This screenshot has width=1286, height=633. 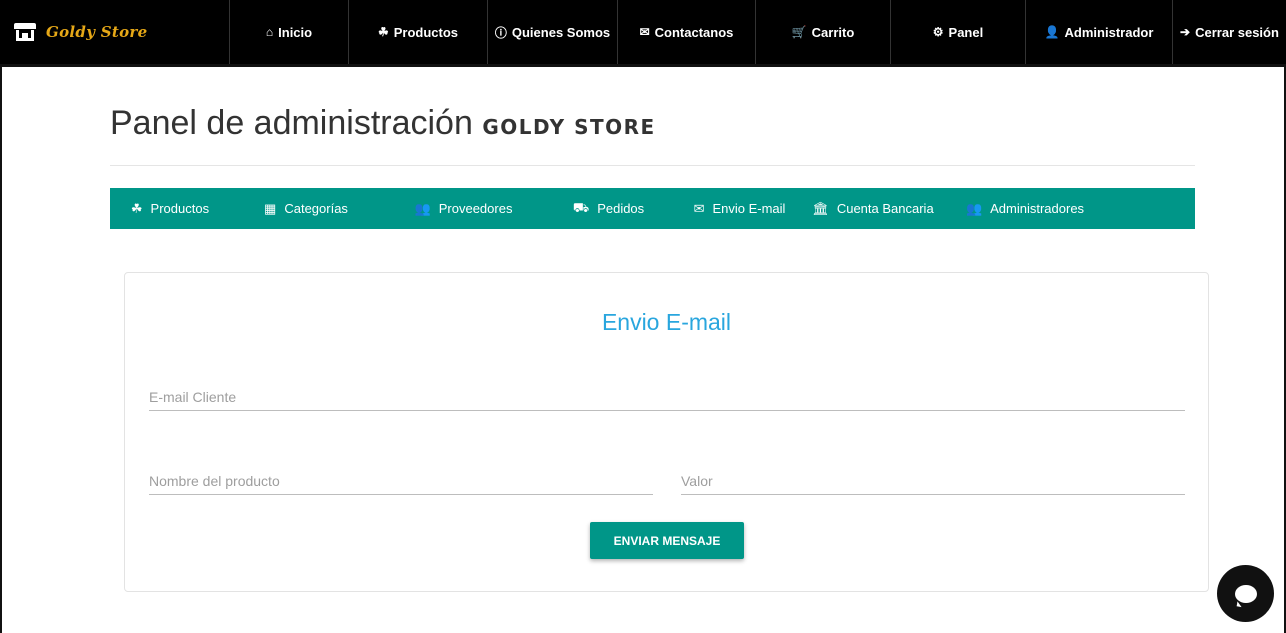 I want to click on email-field-wrapper, so click(x=667, y=397).